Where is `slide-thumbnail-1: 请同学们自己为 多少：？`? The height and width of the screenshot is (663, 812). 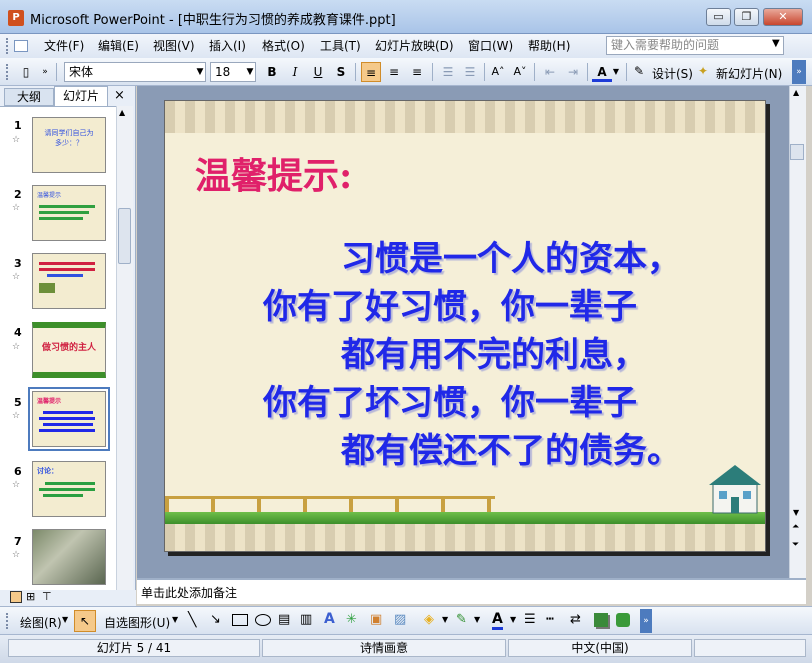 slide-thumbnail-1: 请同学们自己为 多少：？ is located at coordinates (69, 145).